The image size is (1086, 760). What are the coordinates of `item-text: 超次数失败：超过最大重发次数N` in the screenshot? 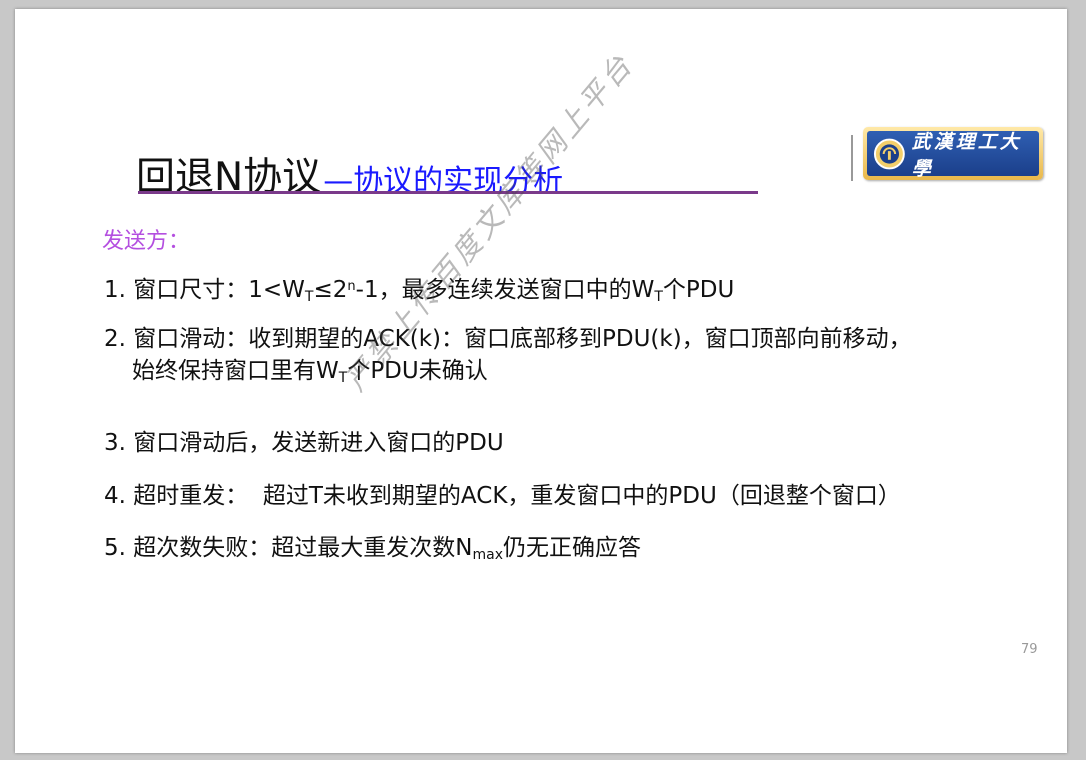 It's located at (299, 548).